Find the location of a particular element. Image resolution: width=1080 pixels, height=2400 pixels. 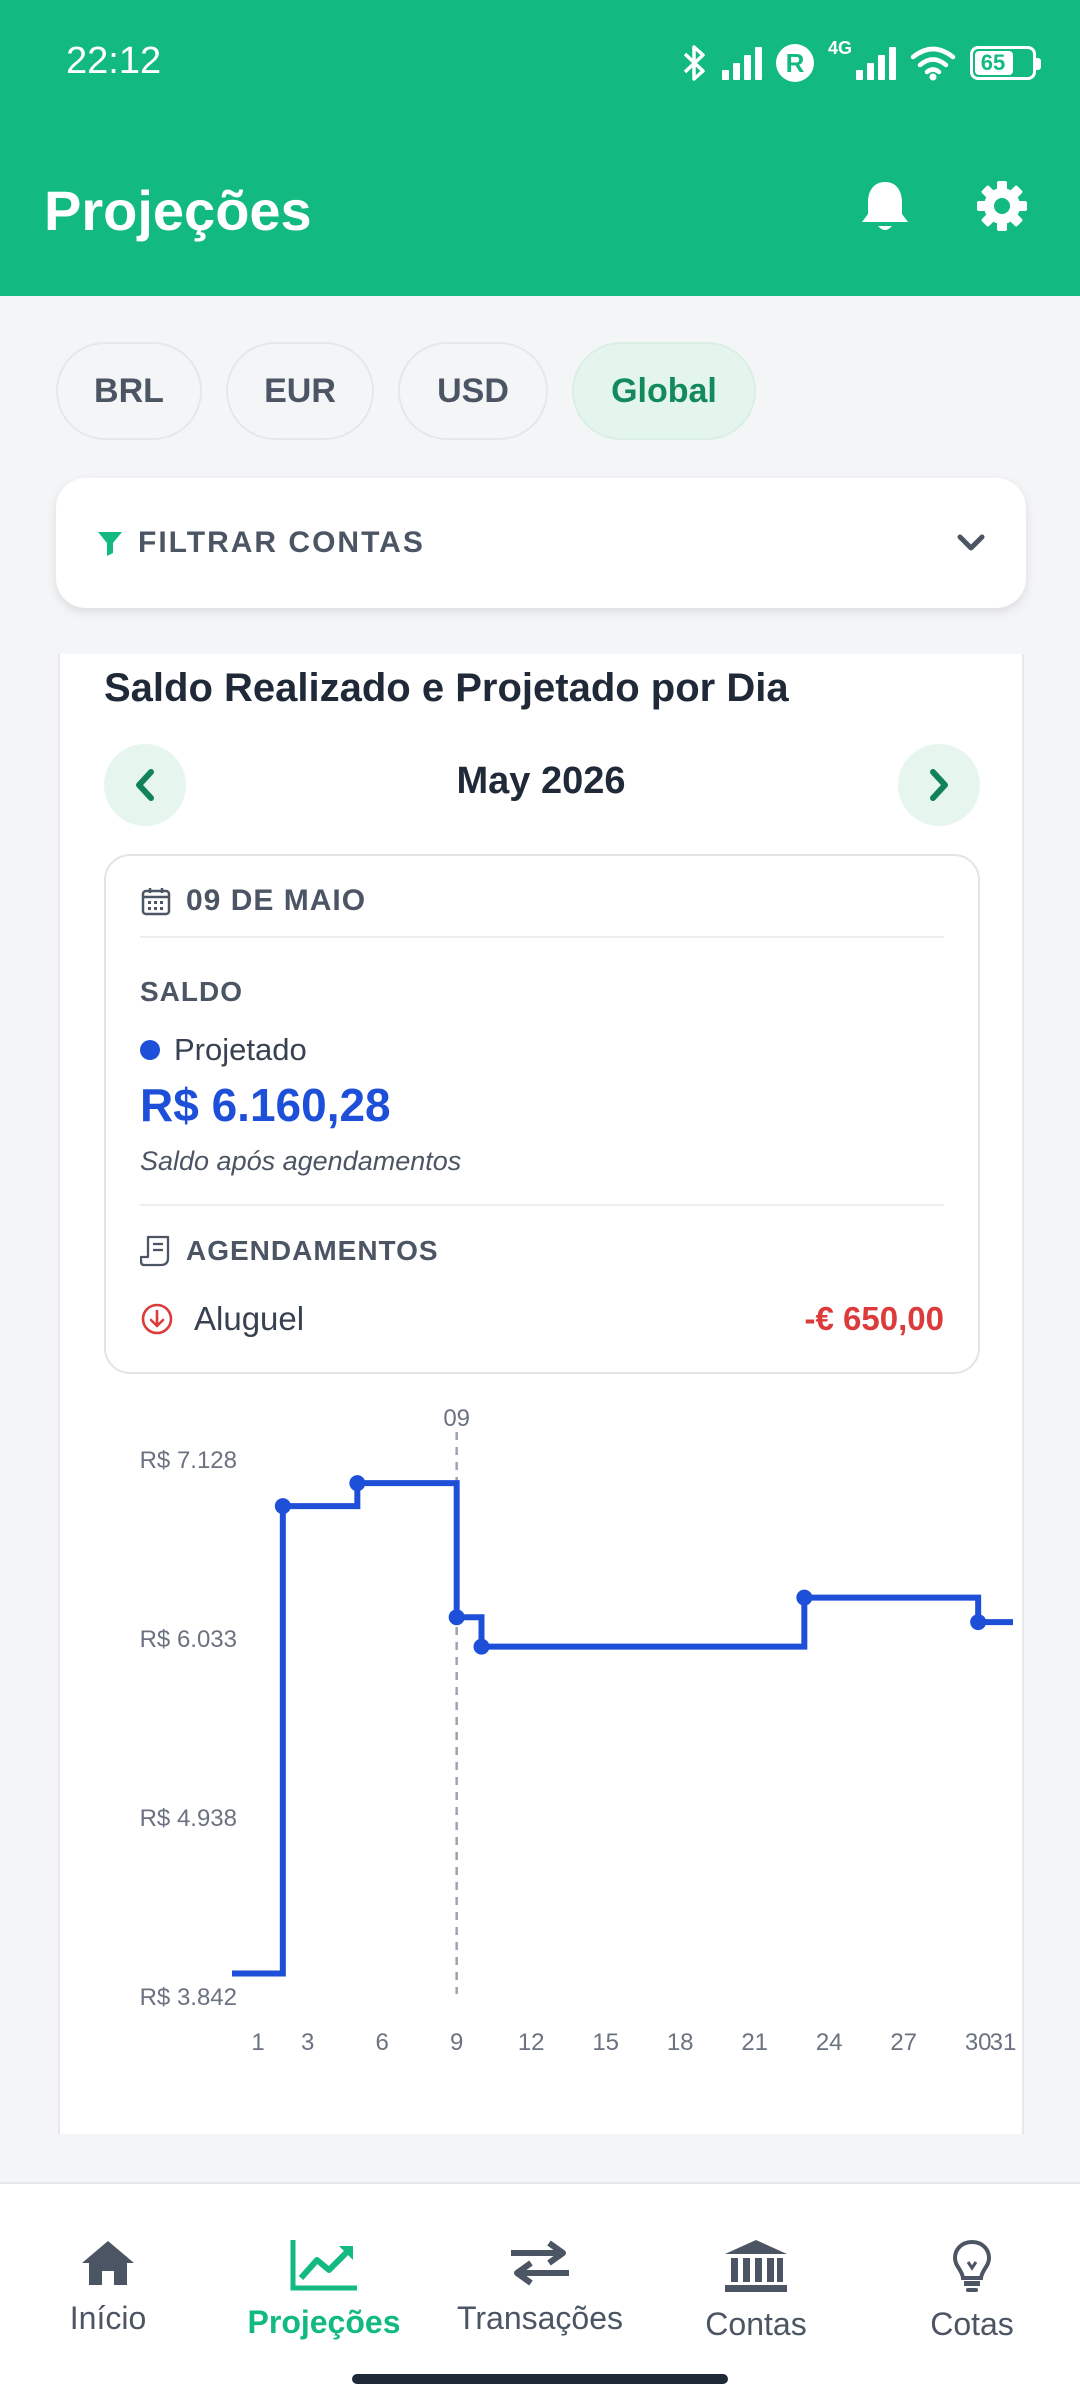

network-type: 4G is located at coordinates (839, 48).